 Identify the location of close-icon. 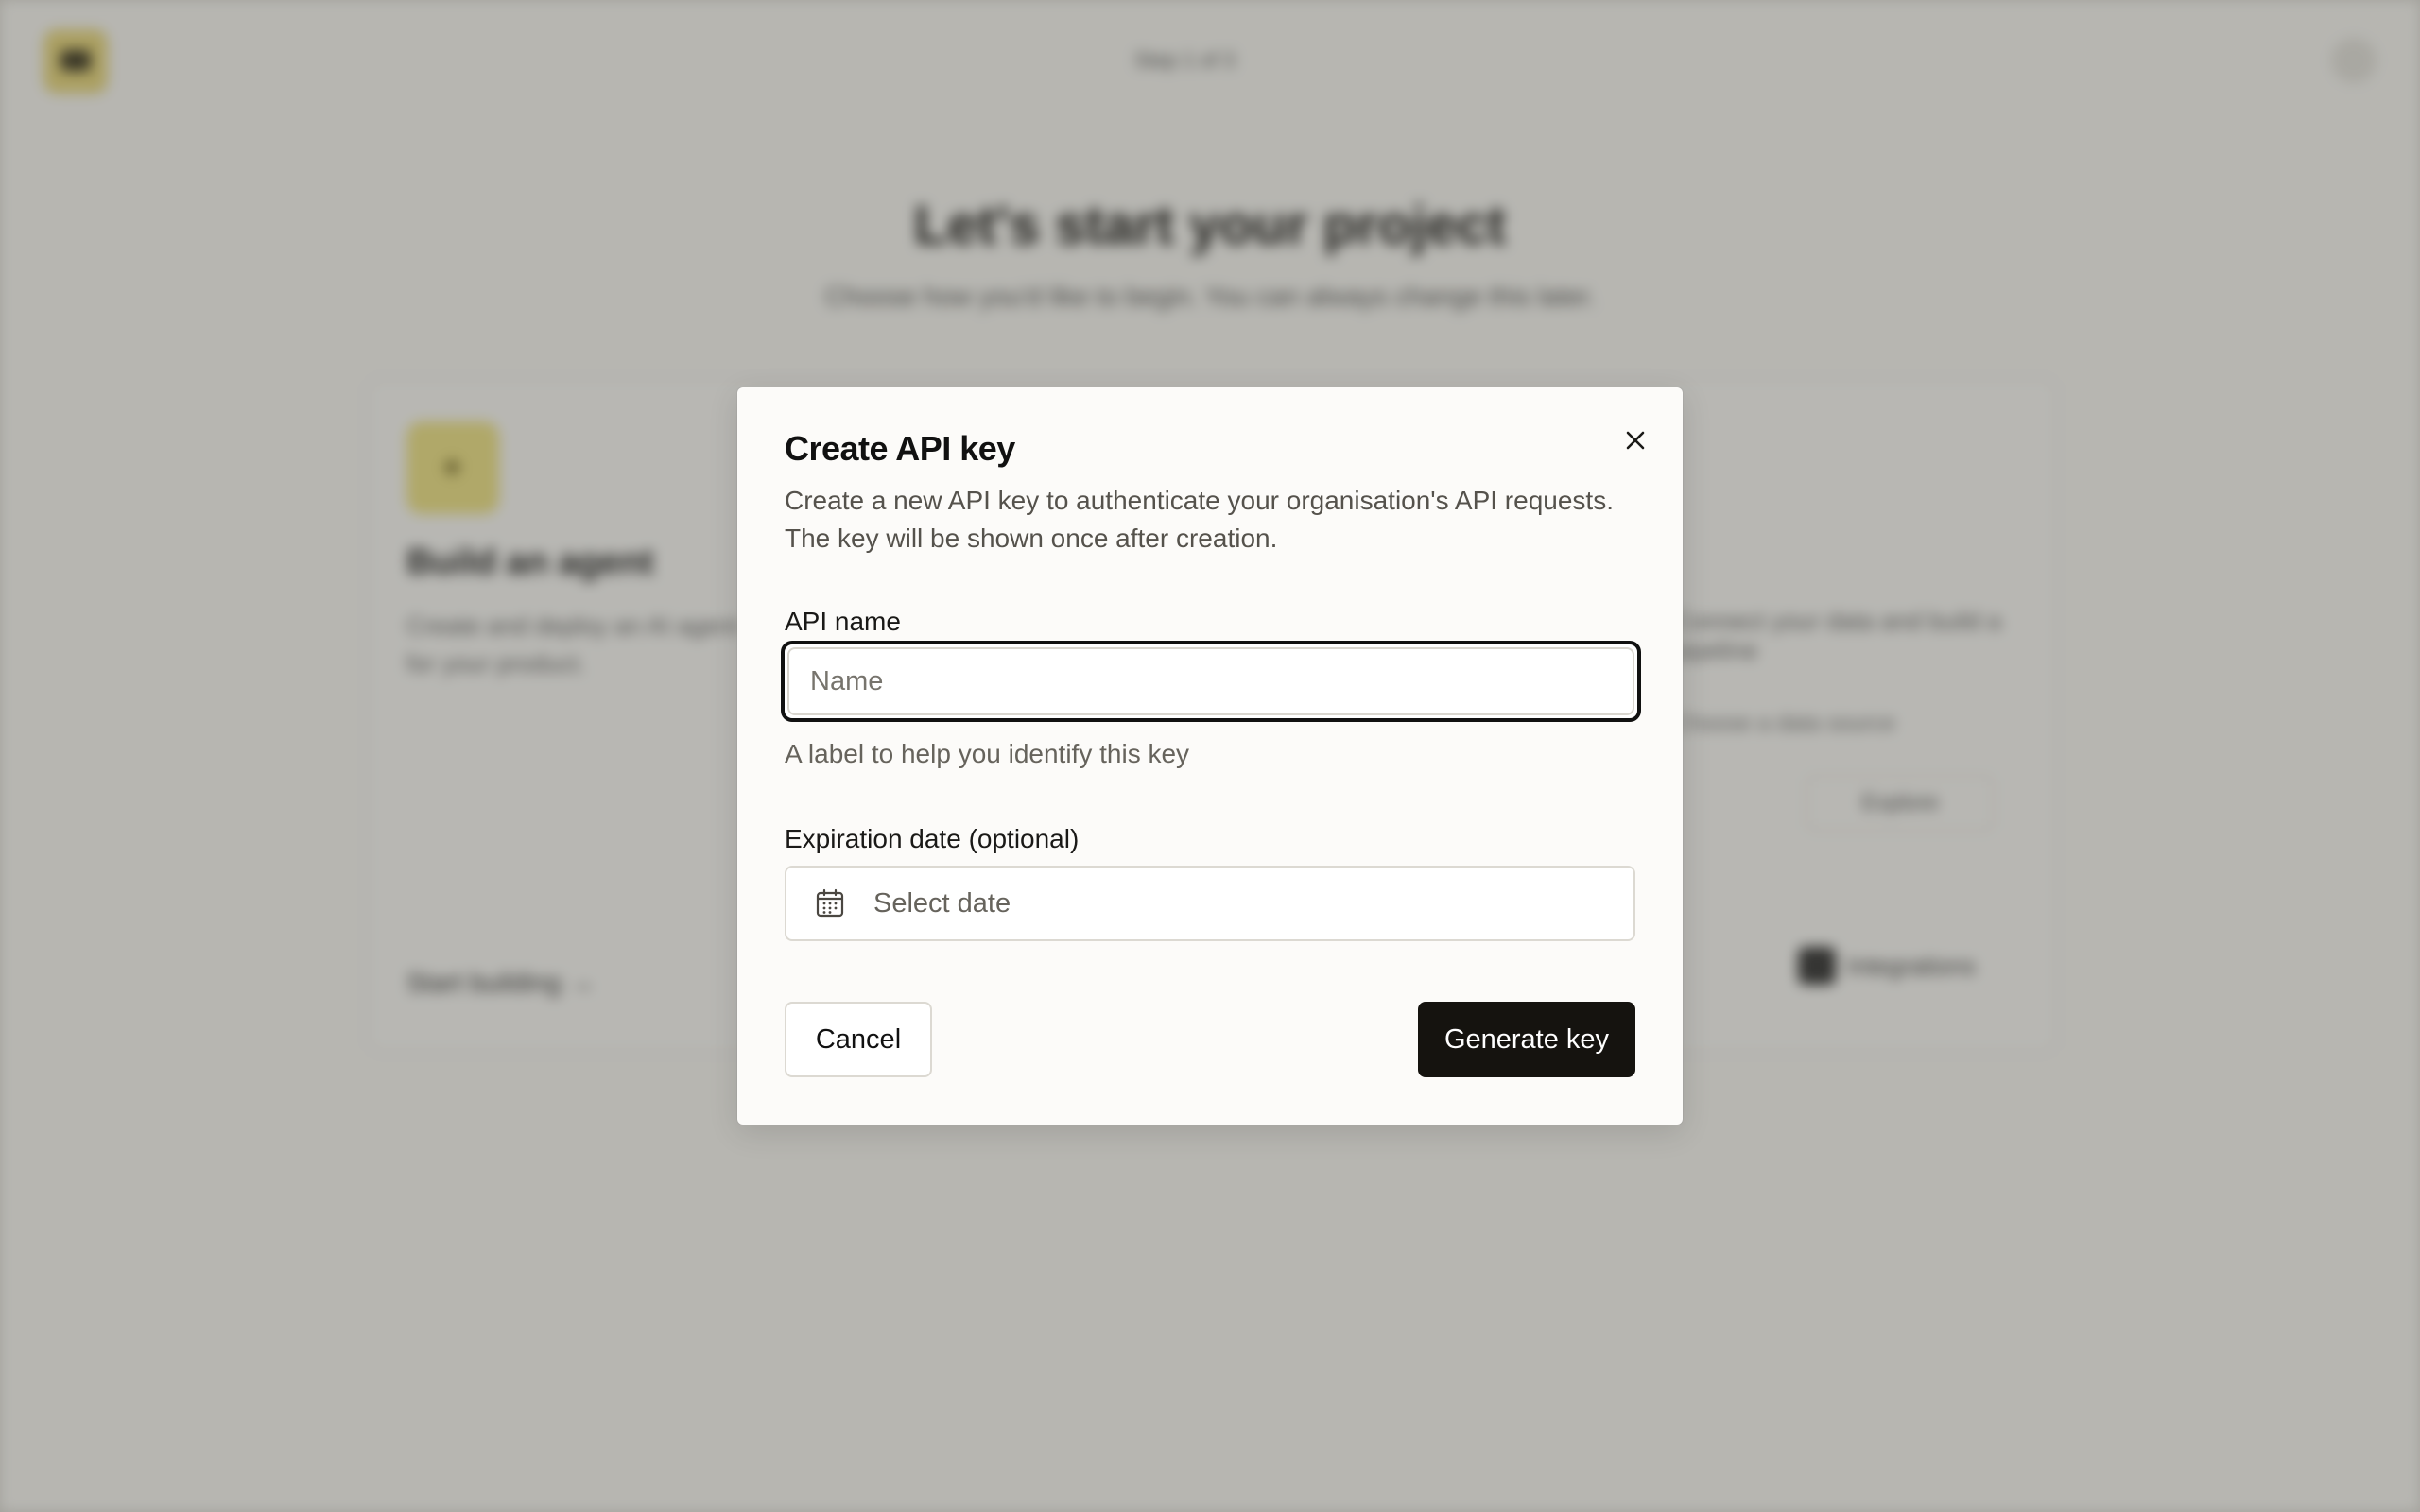
(1635, 440).